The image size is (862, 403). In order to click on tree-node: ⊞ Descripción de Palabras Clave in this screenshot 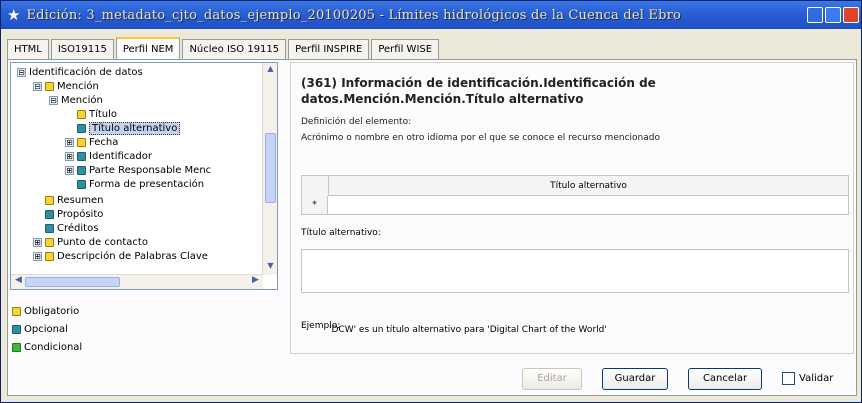, I will do `click(120, 256)`.